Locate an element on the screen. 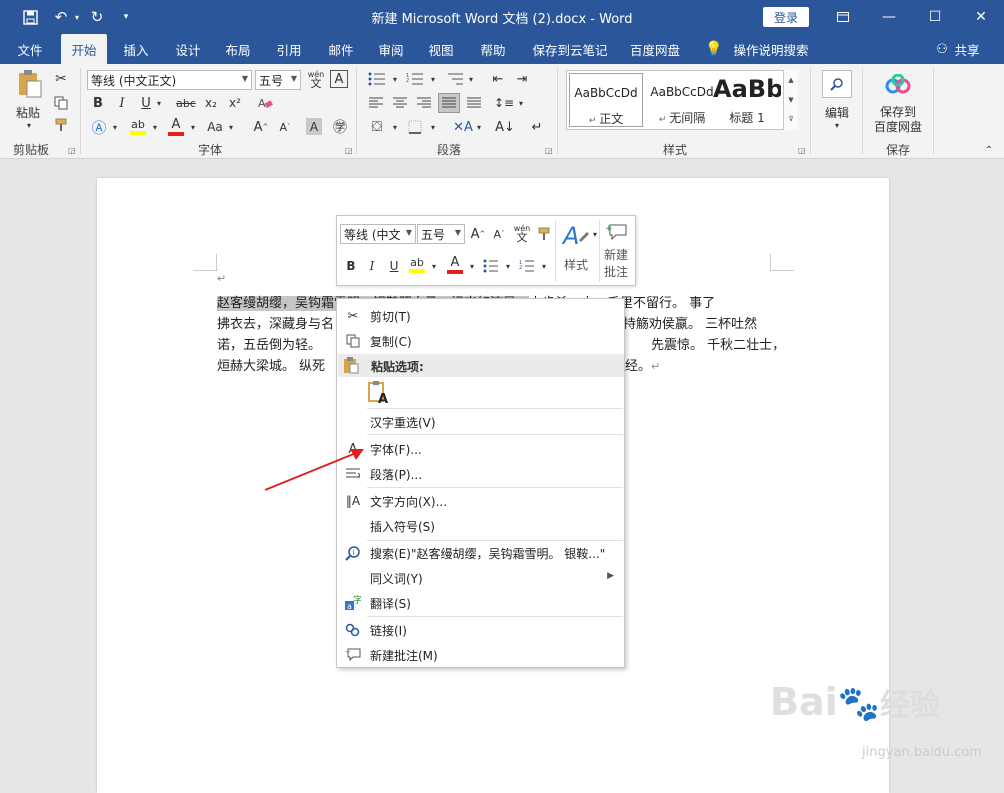 The width and height of the screenshot is (1004, 793). save-baidu-label-2: 百度网盘 is located at coordinates (898, 126).